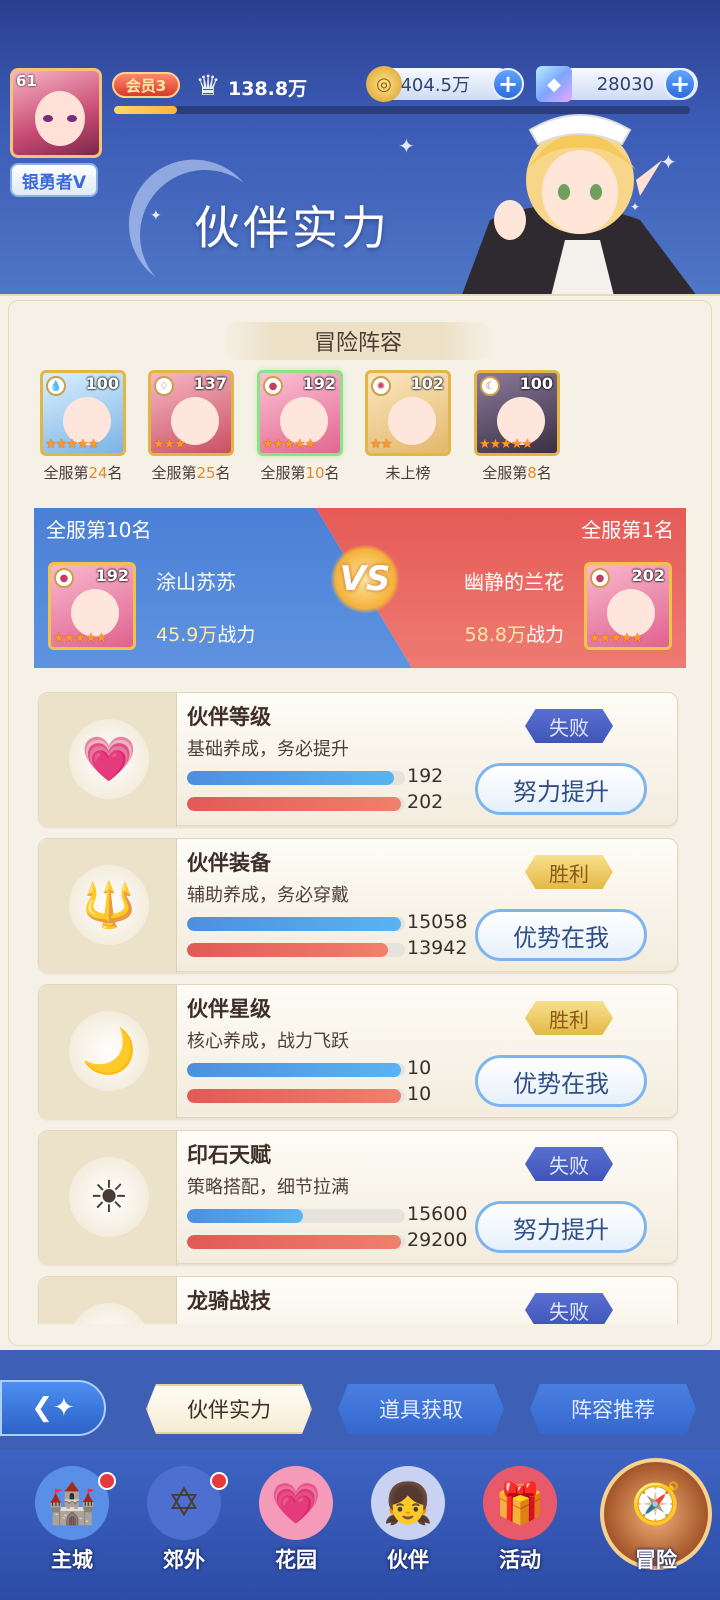  I want to click on opponent-value: 202, so click(425, 802).